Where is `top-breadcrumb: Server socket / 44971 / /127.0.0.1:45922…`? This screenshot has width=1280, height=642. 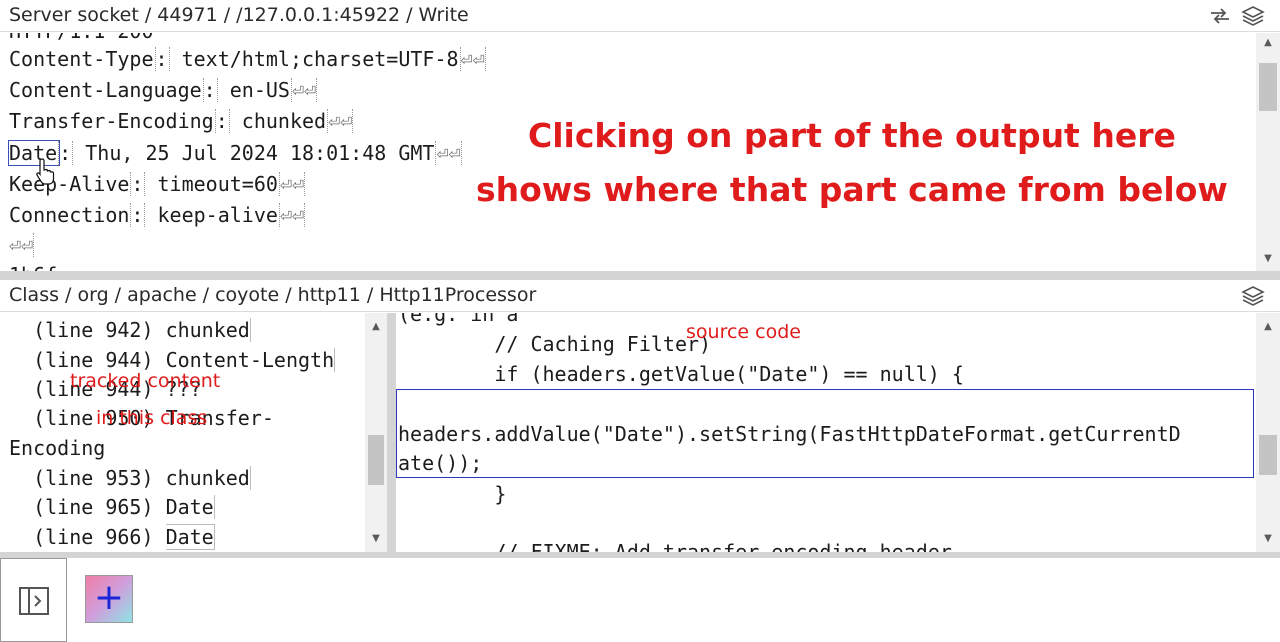 top-breadcrumb: Server socket / 44971 / /127.0.0.1:45922… is located at coordinates (239, 15).